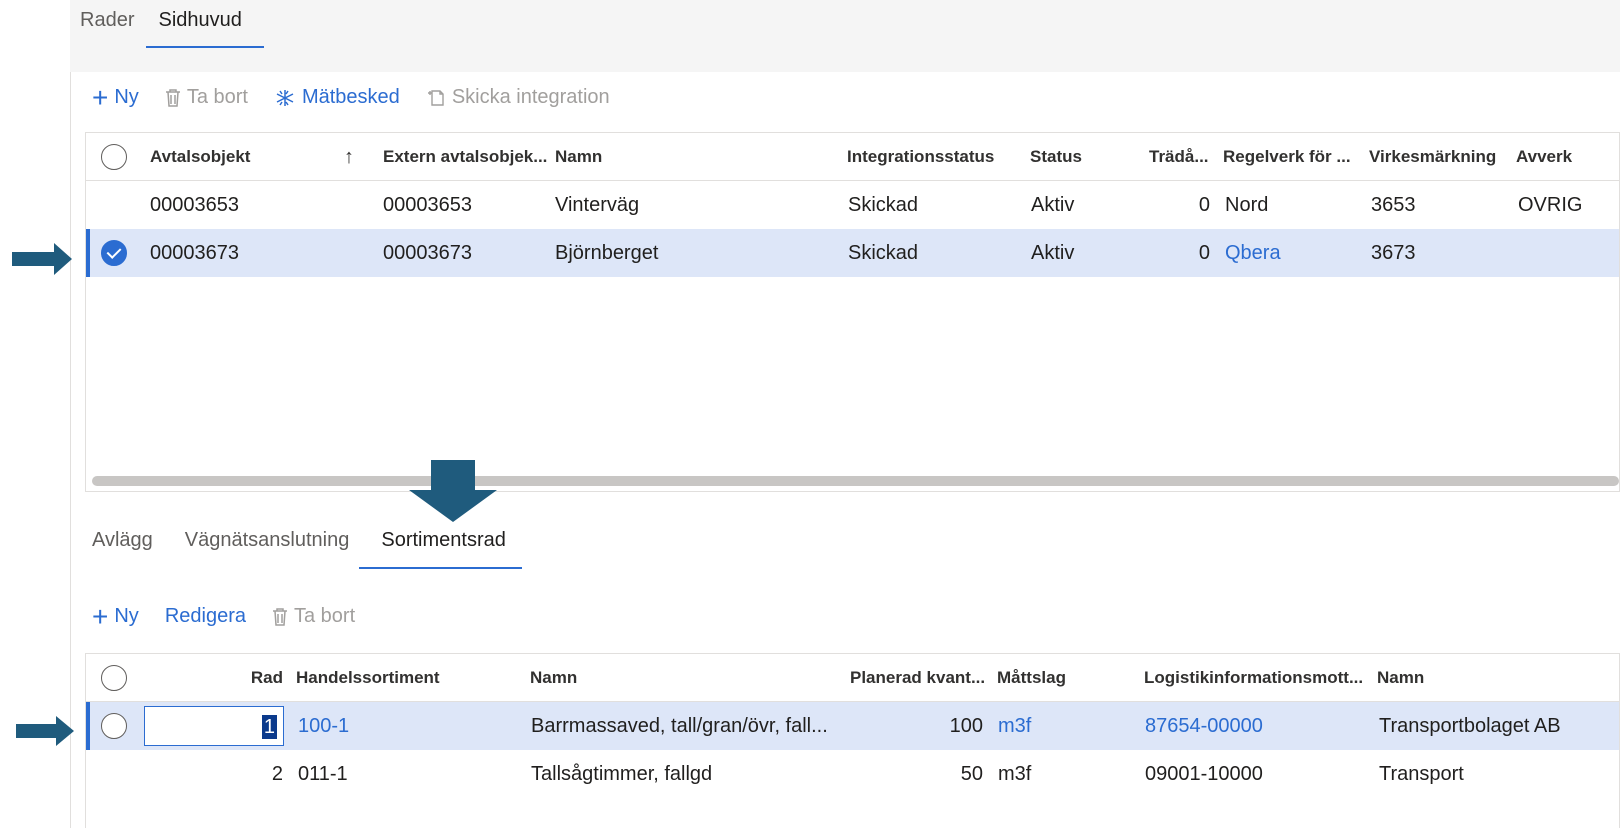  What do you see at coordinates (1015, 774) in the screenshot?
I see `cell-mattslag: m3f` at bounding box center [1015, 774].